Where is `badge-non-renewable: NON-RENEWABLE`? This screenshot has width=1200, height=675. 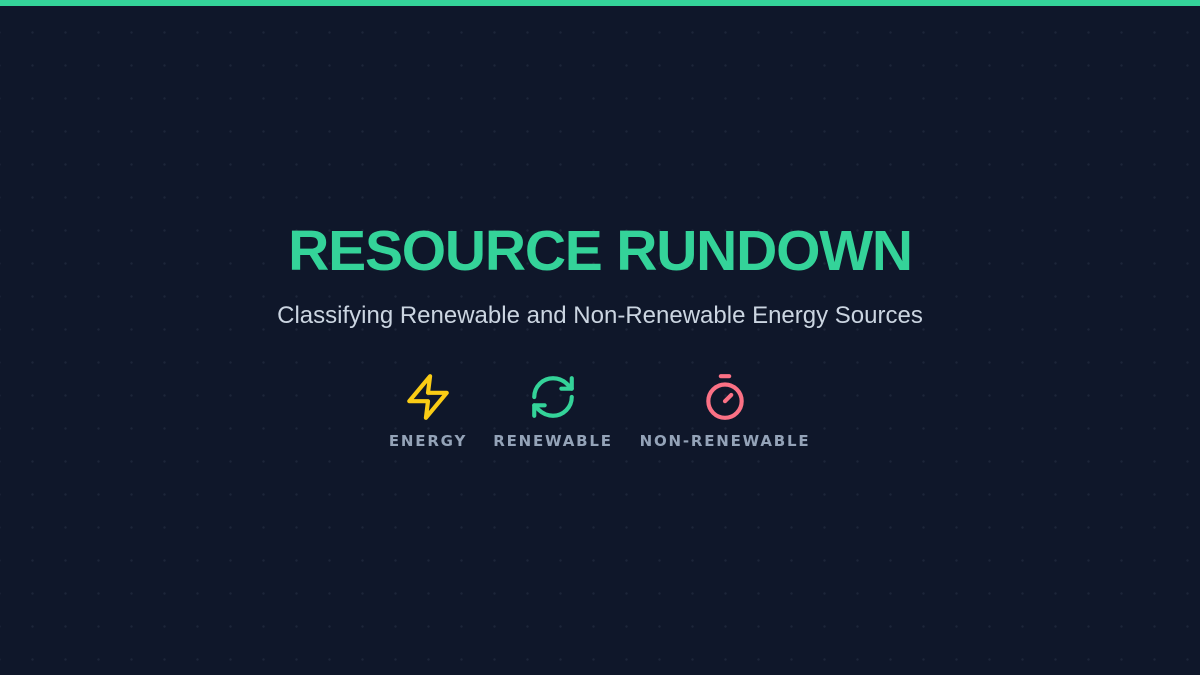
badge-non-renewable: NON-RENEWABLE is located at coordinates (725, 411).